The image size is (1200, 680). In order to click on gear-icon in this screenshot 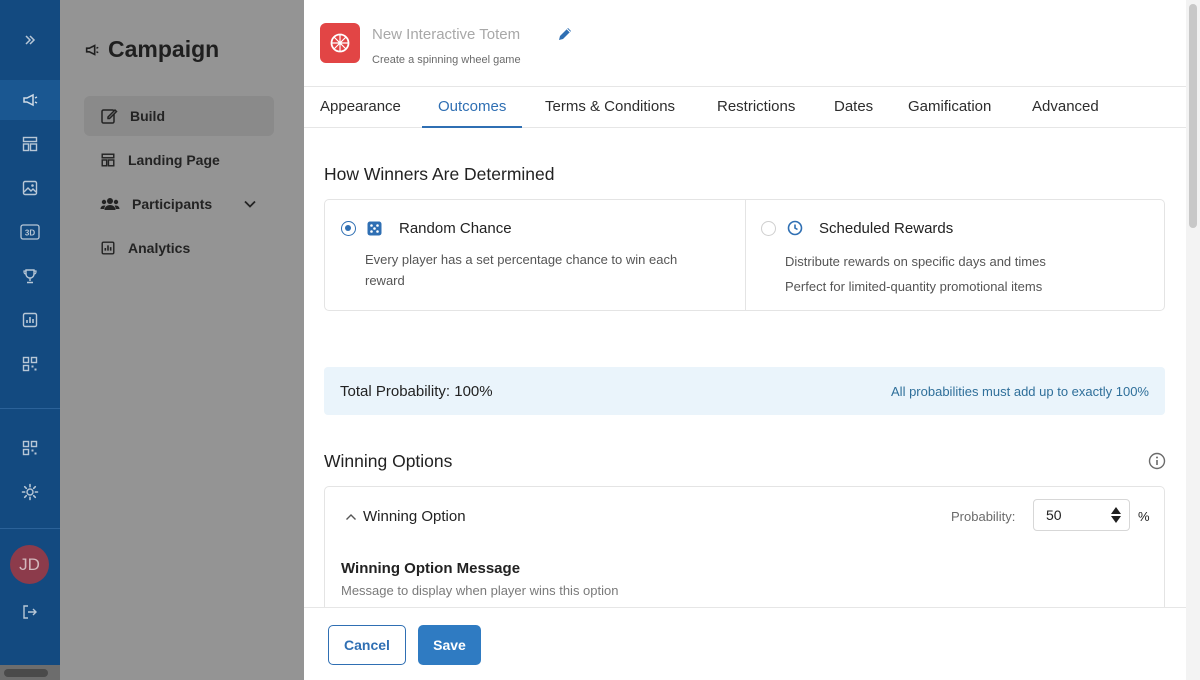, I will do `click(30, 492)`.